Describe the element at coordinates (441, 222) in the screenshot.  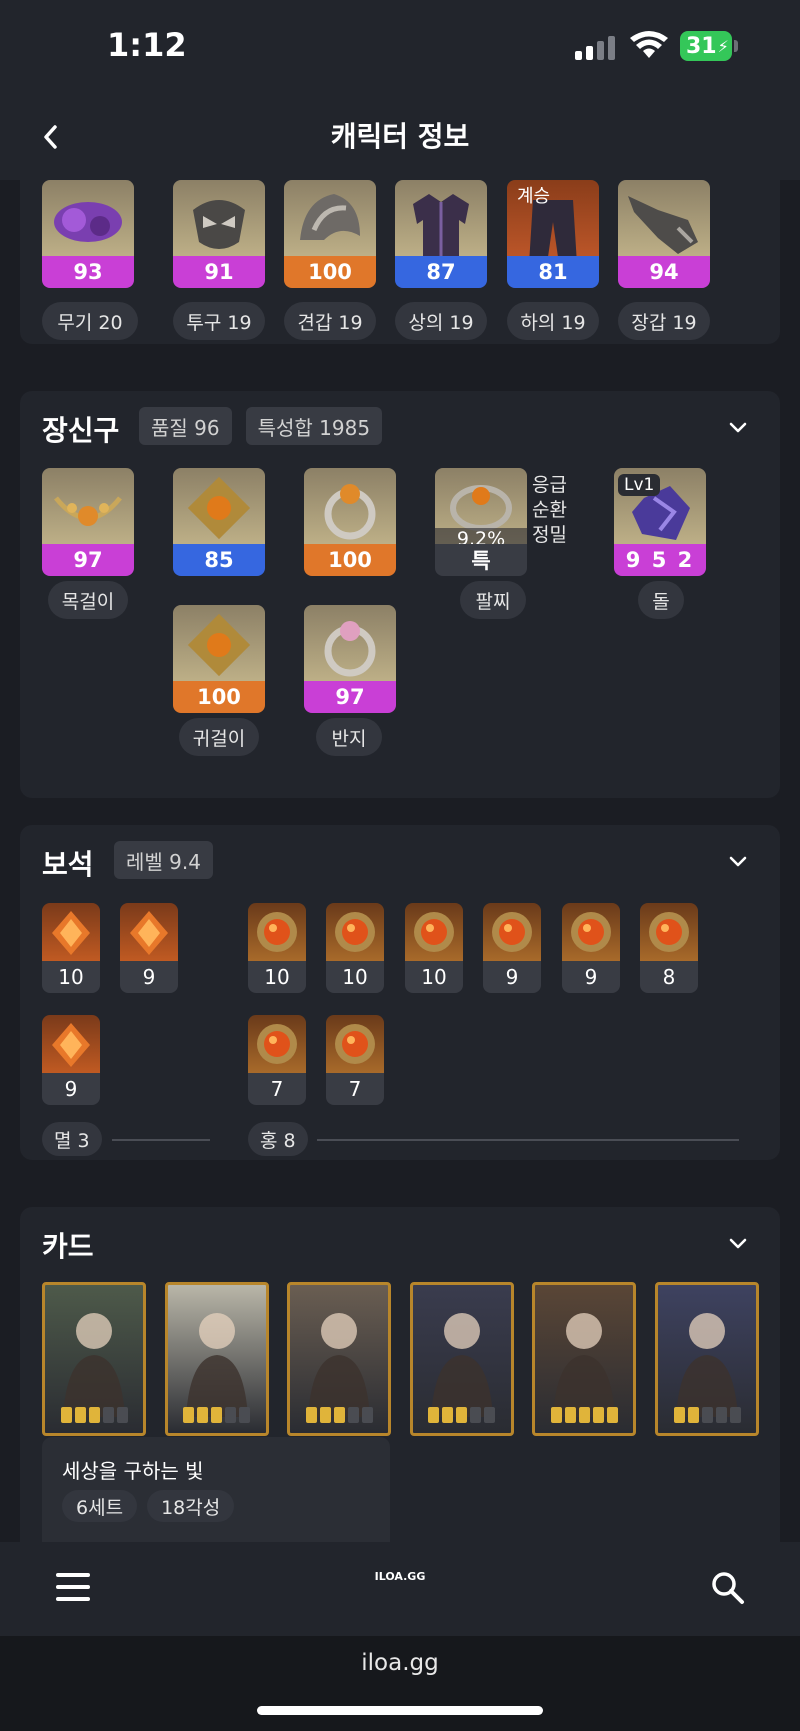
I see `chest-armor-icon` at that location.